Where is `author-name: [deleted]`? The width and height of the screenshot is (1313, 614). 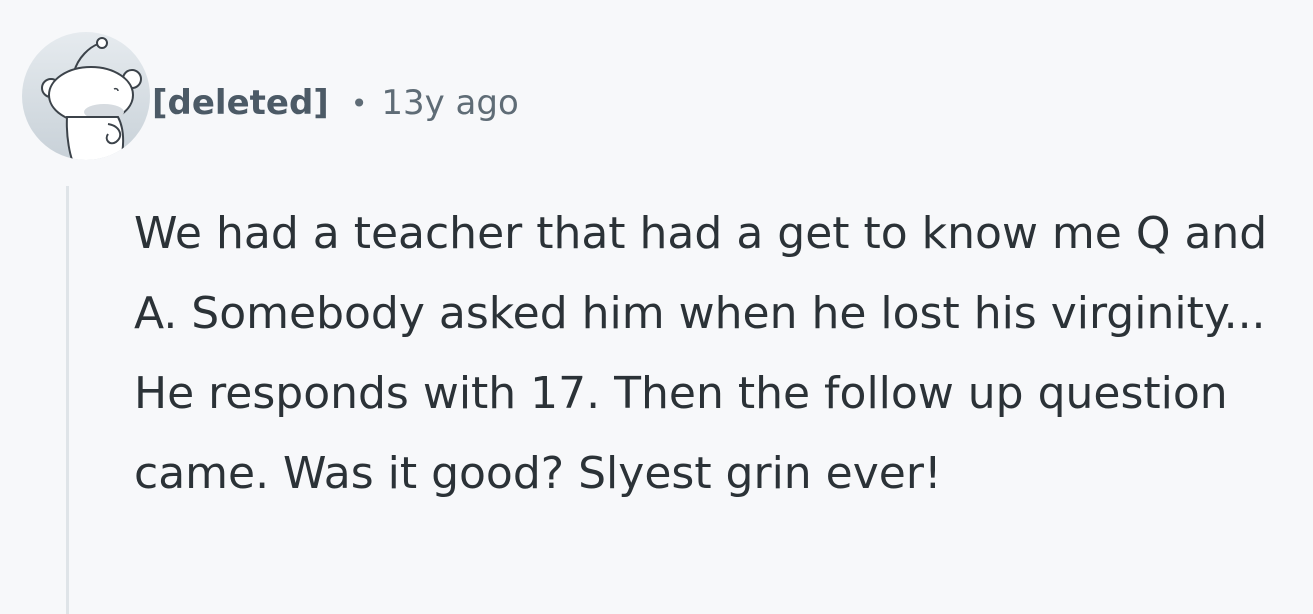
author-name: [deleted] is located at coordinates (240, 103).